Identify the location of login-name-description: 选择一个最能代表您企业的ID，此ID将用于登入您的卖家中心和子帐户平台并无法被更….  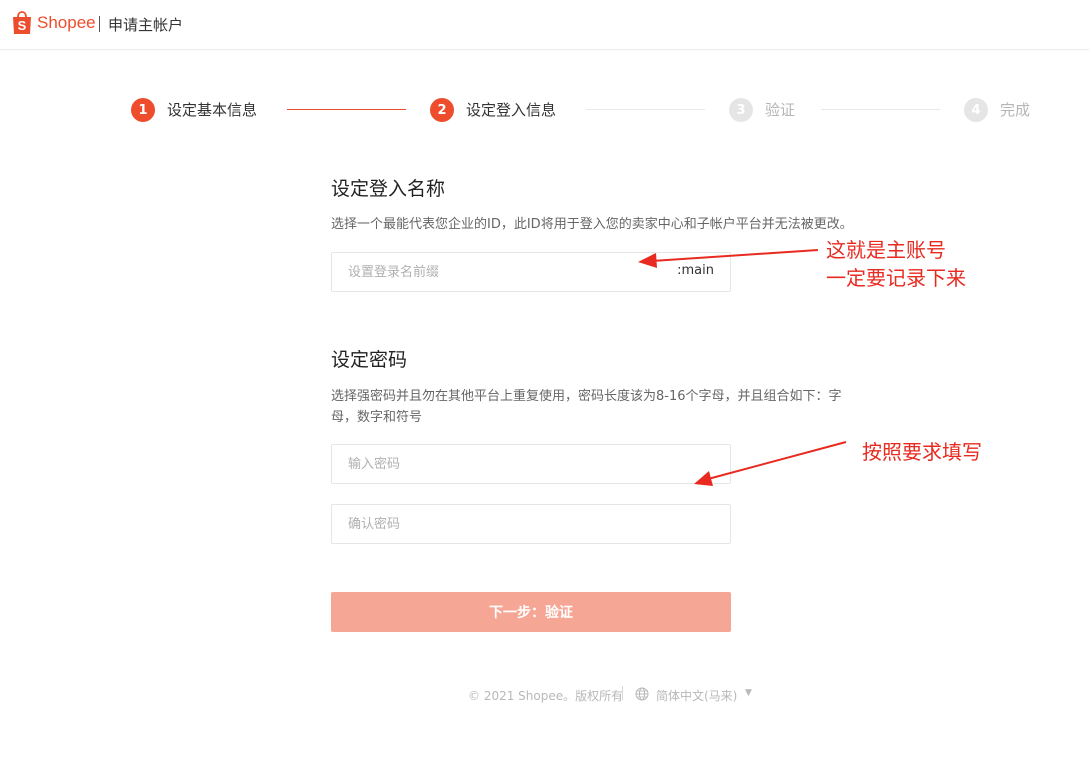
(592, 224).